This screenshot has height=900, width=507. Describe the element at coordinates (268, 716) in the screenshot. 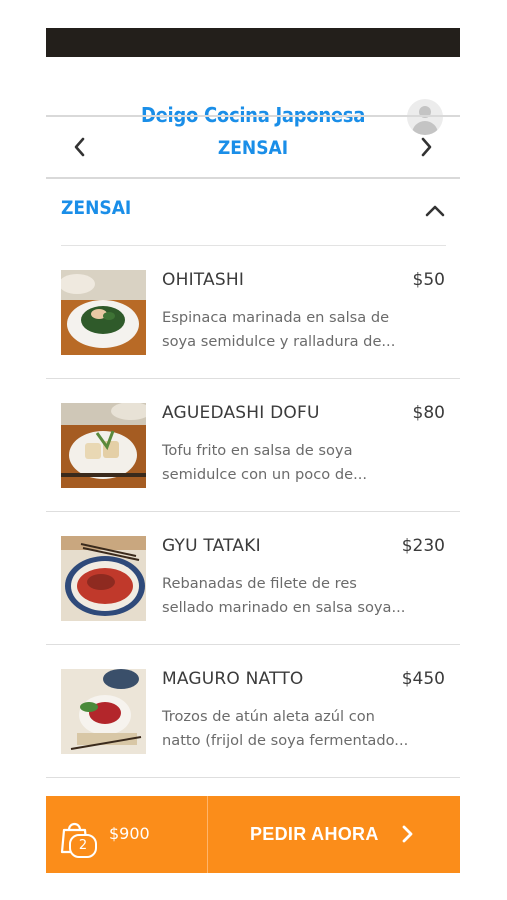

I see `item-description-line: Trozos de atún aleta azúl con` at that location.